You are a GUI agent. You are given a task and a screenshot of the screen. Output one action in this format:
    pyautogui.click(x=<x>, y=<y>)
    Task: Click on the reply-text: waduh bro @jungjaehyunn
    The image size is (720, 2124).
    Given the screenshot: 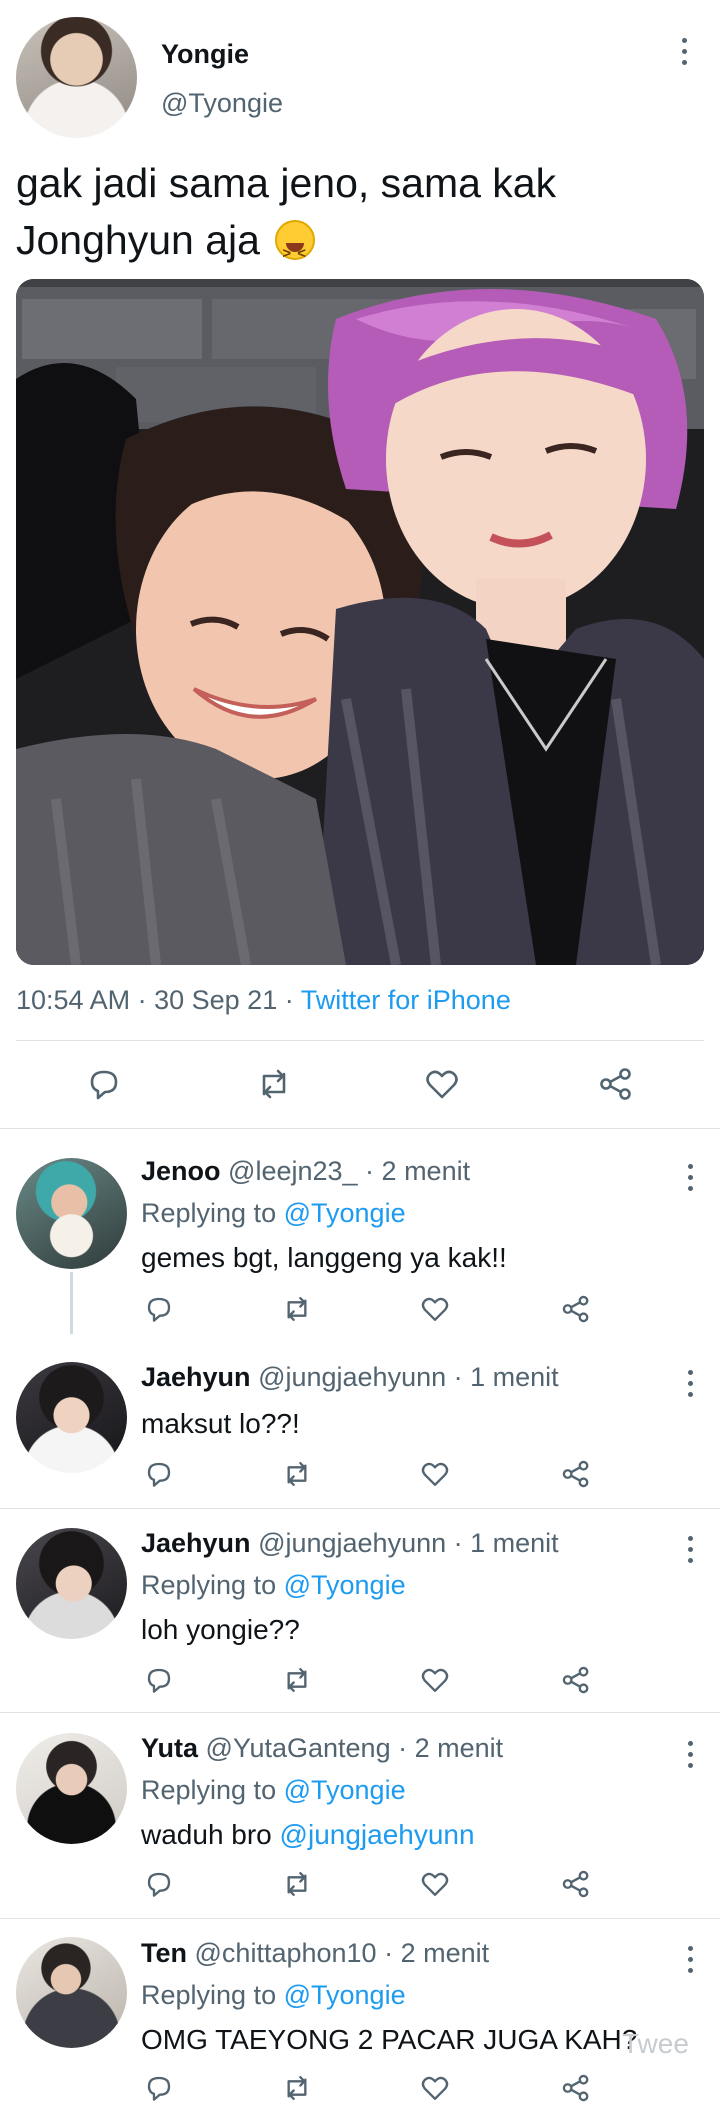 What is the action you would take?
    pyautogui.click(x=308, y=1835)
    